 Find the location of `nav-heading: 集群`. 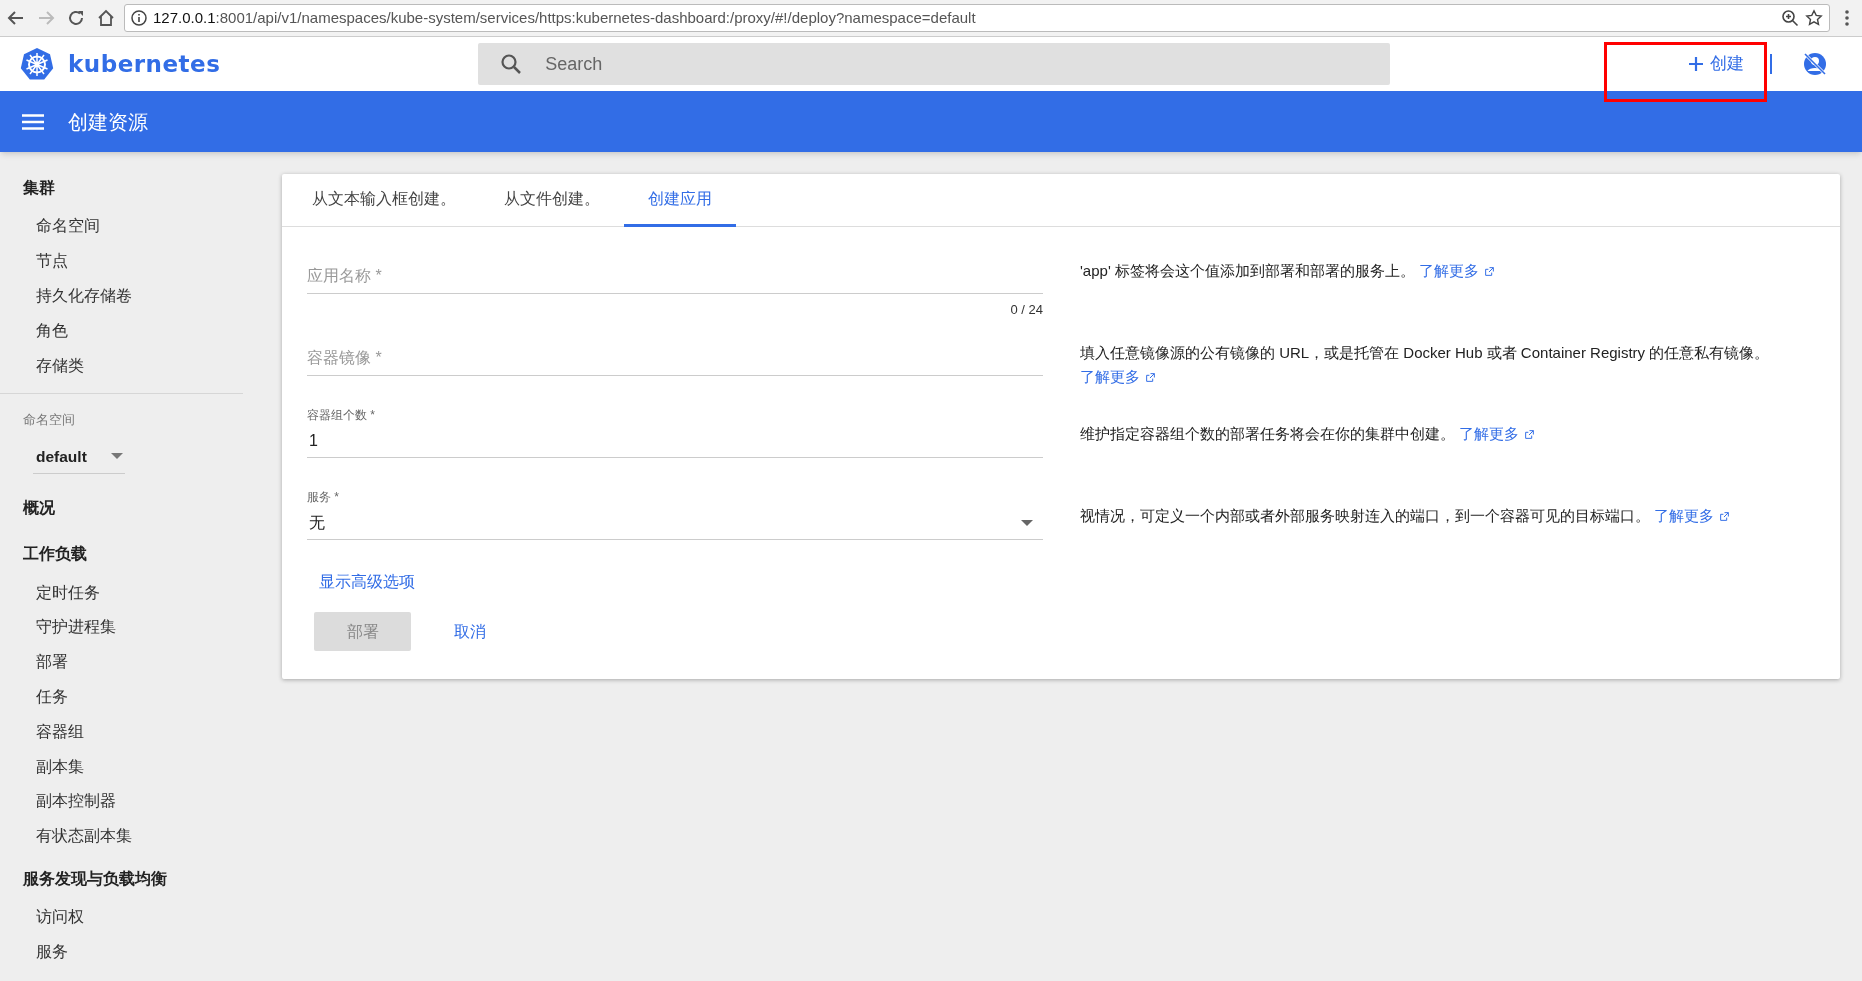

nav-heading: 集群 is located at coordinates (121, 188).